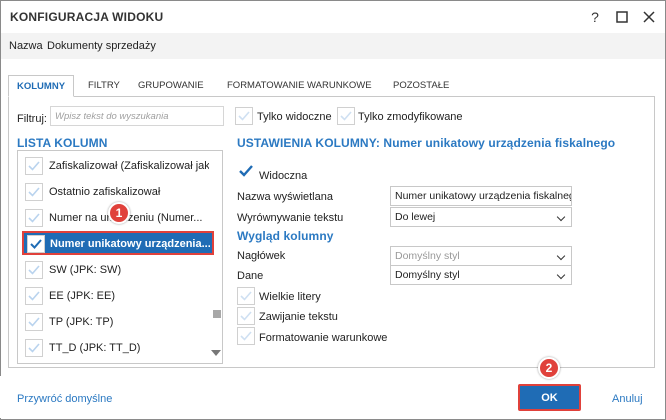 The width and height of the screenshot is (666, 420). I want to click on wrap-text-checkbox, so click(246, 316).